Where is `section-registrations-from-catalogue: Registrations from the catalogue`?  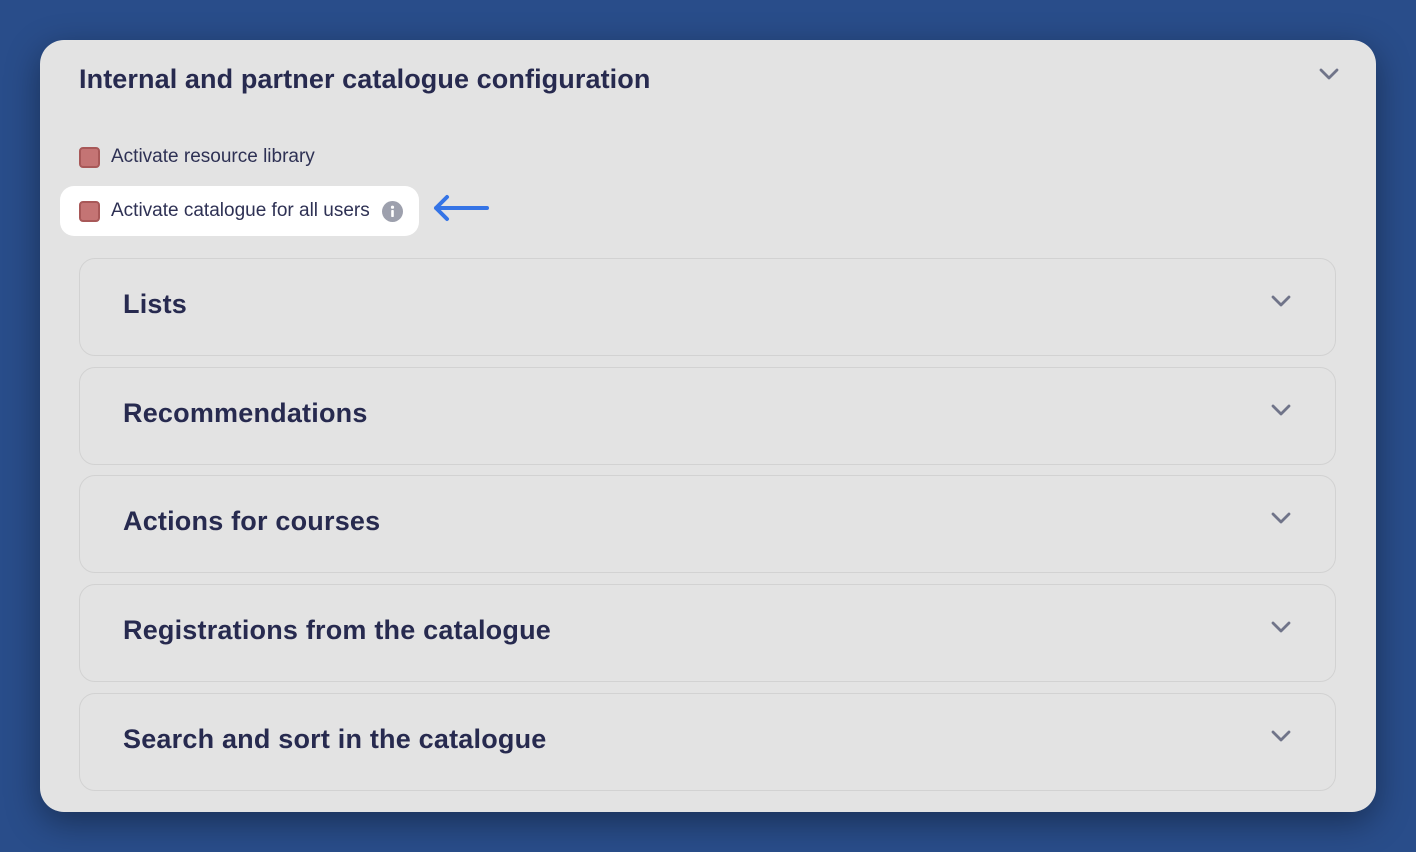 section-registrations-from-catalogue: Registrations from the catalogue is located at coordinates (707, 633).